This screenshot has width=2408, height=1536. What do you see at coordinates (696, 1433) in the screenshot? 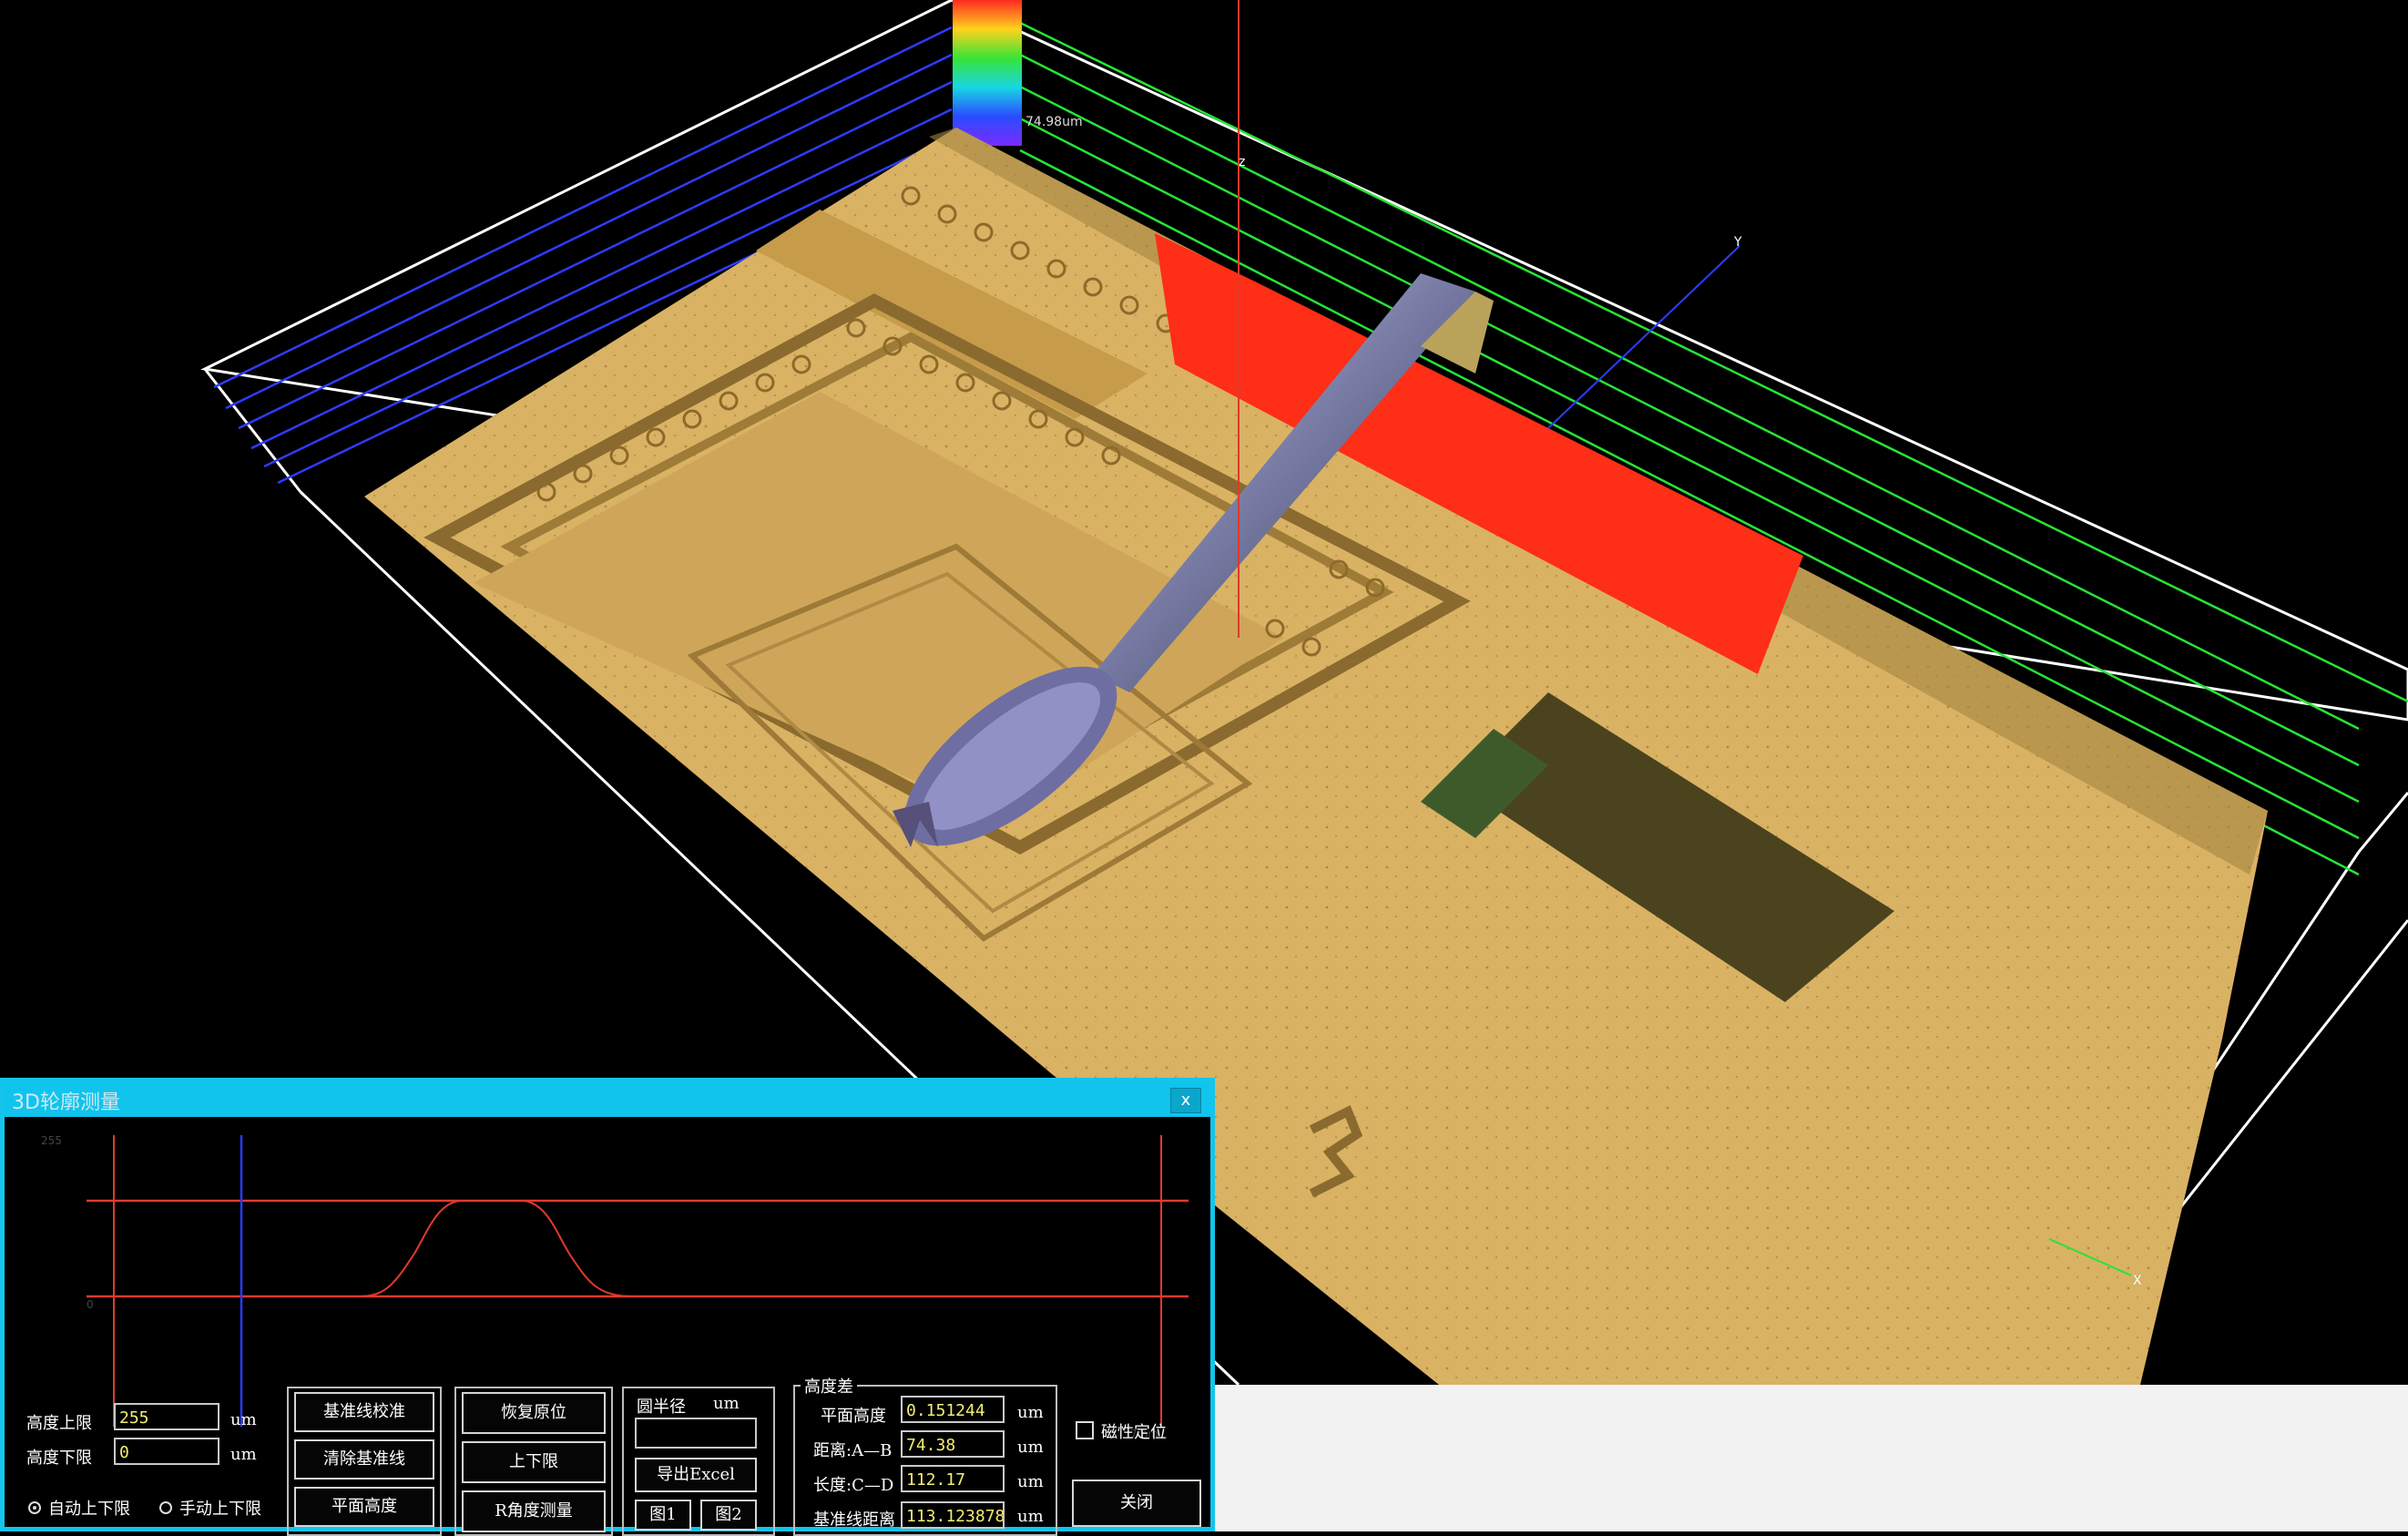
I see `radius-input` at bounding box center [696, 1433].